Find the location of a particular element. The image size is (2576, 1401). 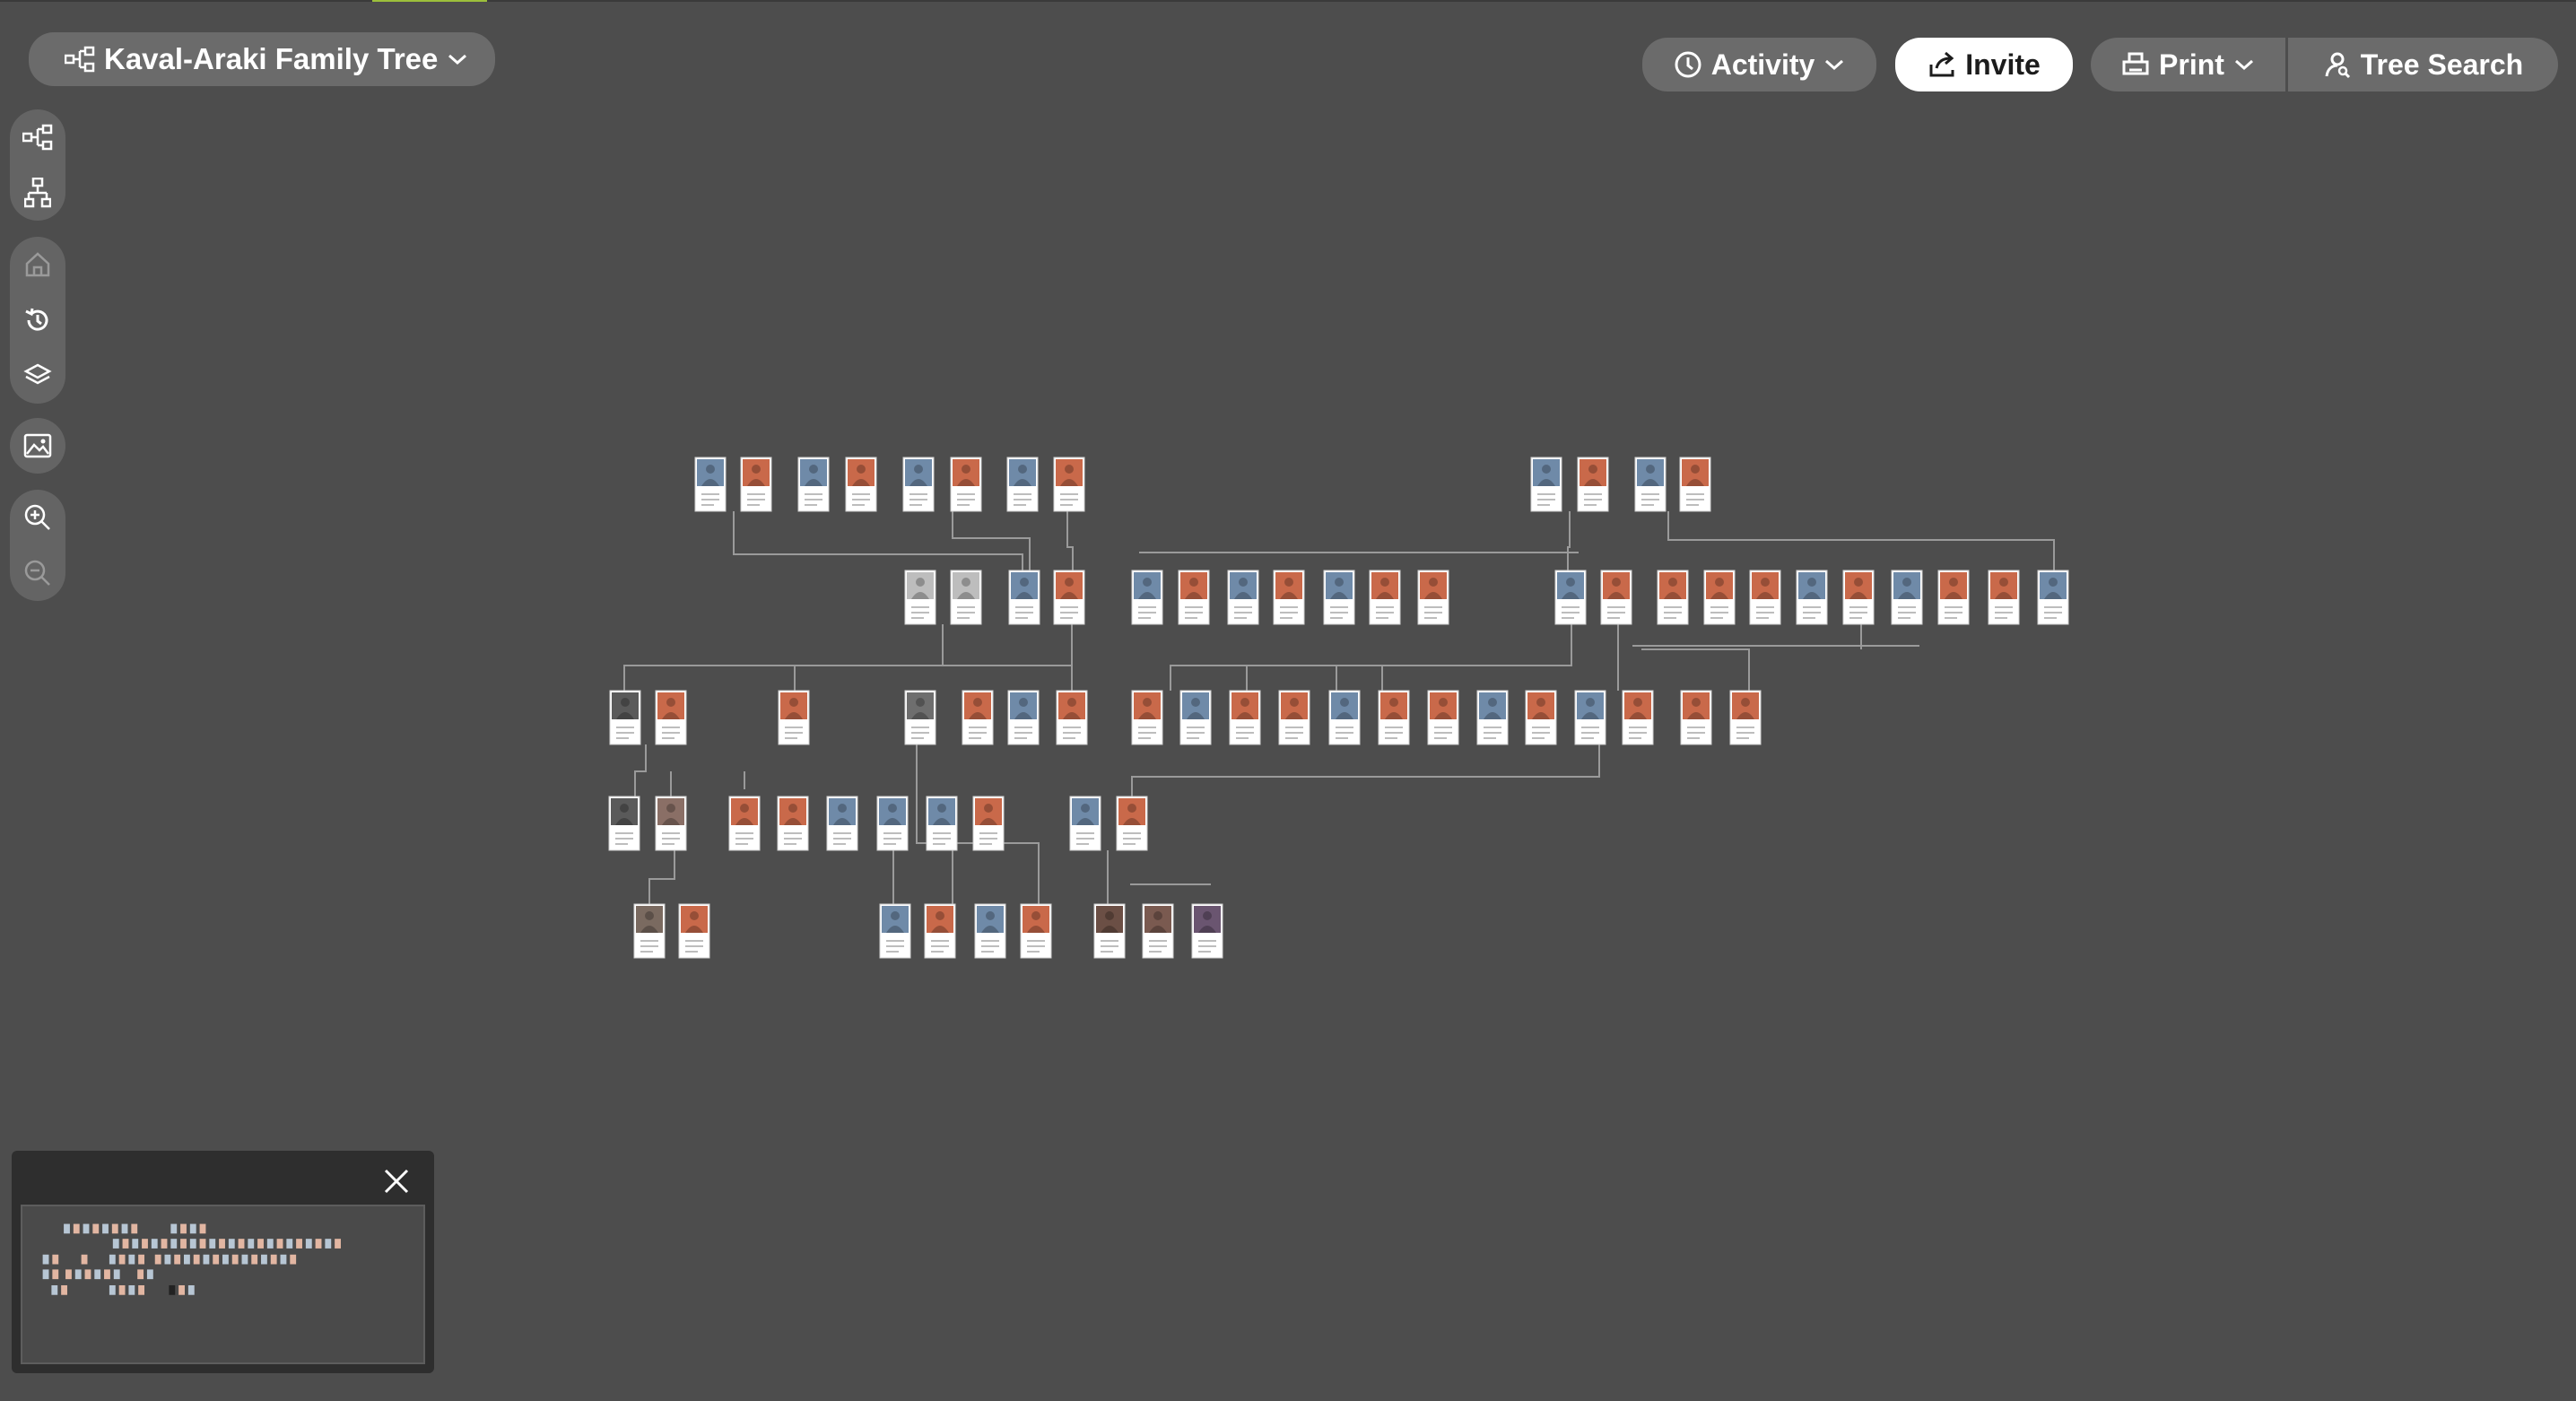

home-button is located at coordinates (37, 264).